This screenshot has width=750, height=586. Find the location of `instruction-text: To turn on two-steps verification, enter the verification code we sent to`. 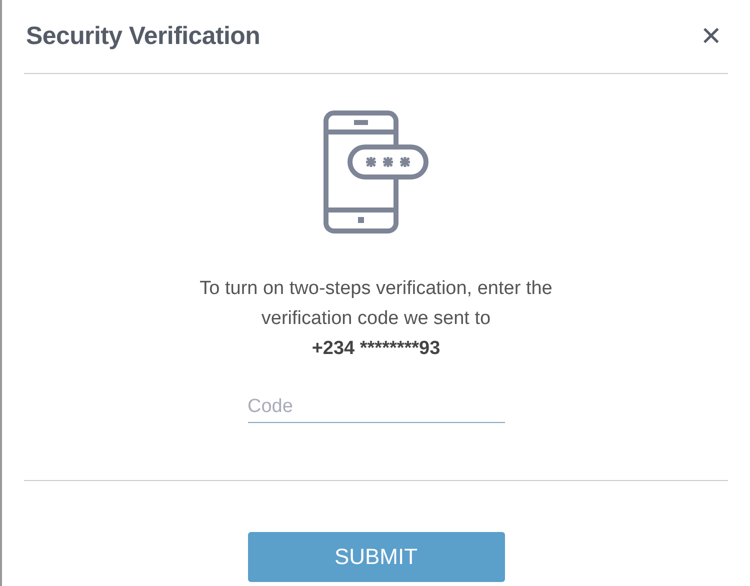

instruction-text: To turn on two-steps verification, enter the verification code we sent to is located at coordinates (376, 304).